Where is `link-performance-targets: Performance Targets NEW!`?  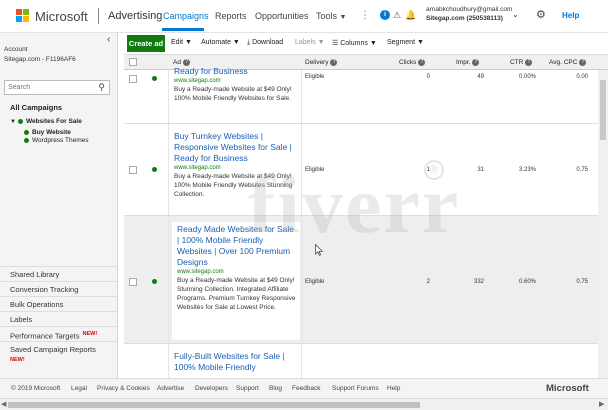 link-performance-targets: Performance Targets NEW! is located at coordinates (58, 333).